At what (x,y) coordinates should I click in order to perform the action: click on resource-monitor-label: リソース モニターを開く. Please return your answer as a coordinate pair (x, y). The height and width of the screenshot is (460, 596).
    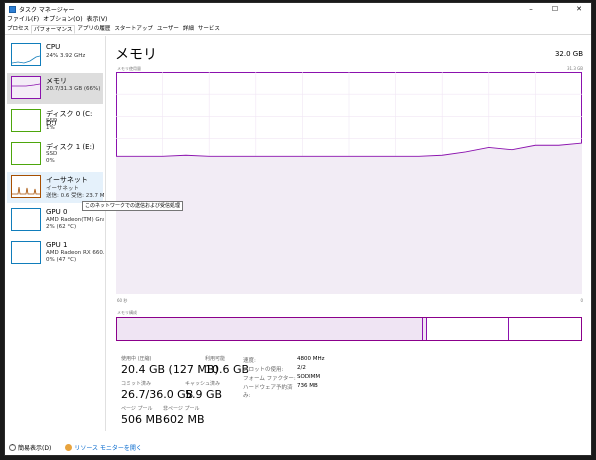
    Looking at the image, I should click on (108, 448).